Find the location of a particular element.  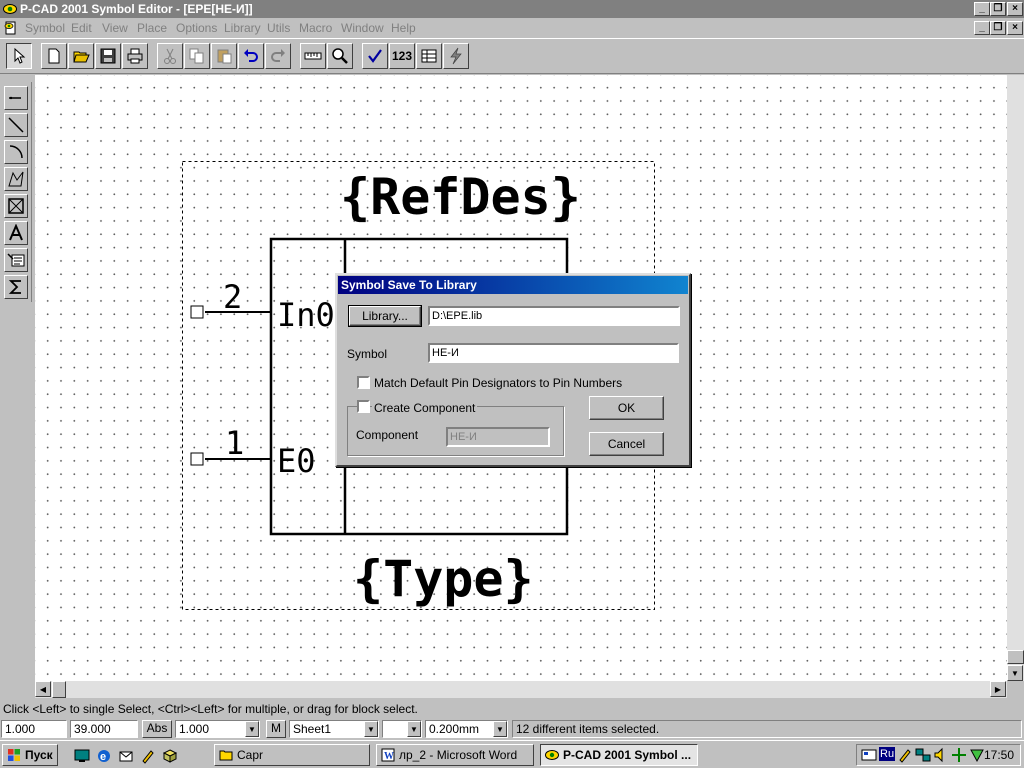

measure-button is located at coordinates (313, 56).